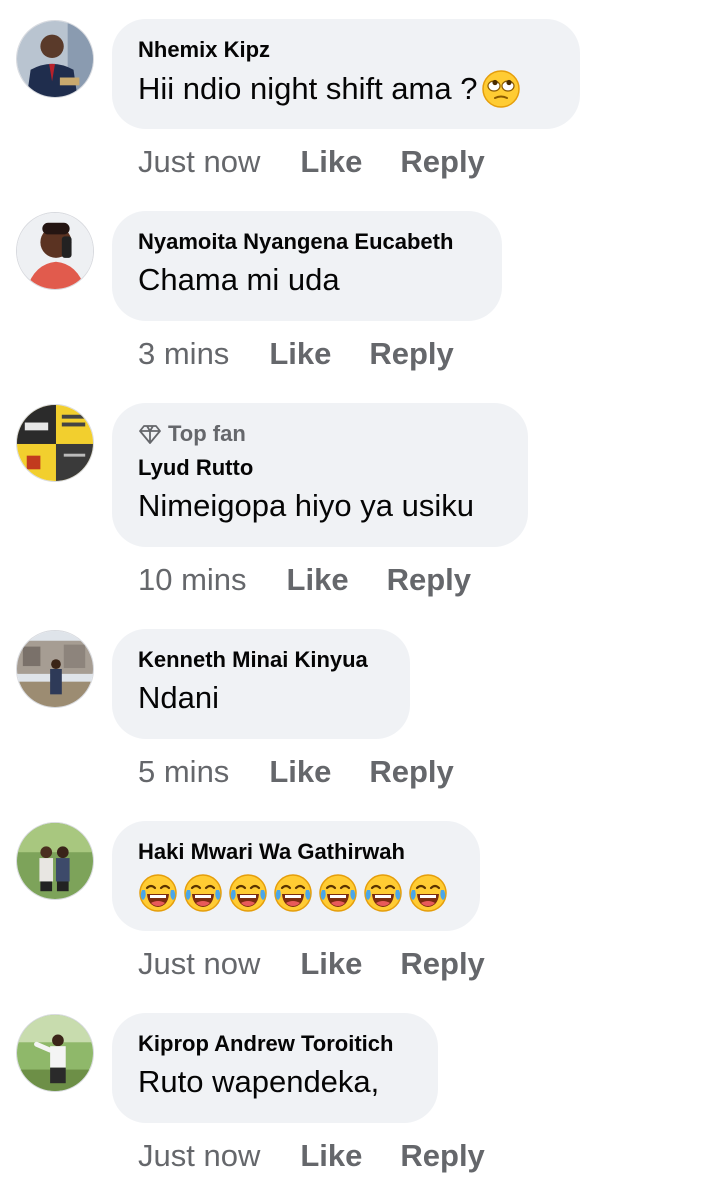  What do you see at coordinates (296, 852) in the screenshot?
I see `commenter-name: Haki Mwari Wa Gathirwah` at bounding box center [296, 852].